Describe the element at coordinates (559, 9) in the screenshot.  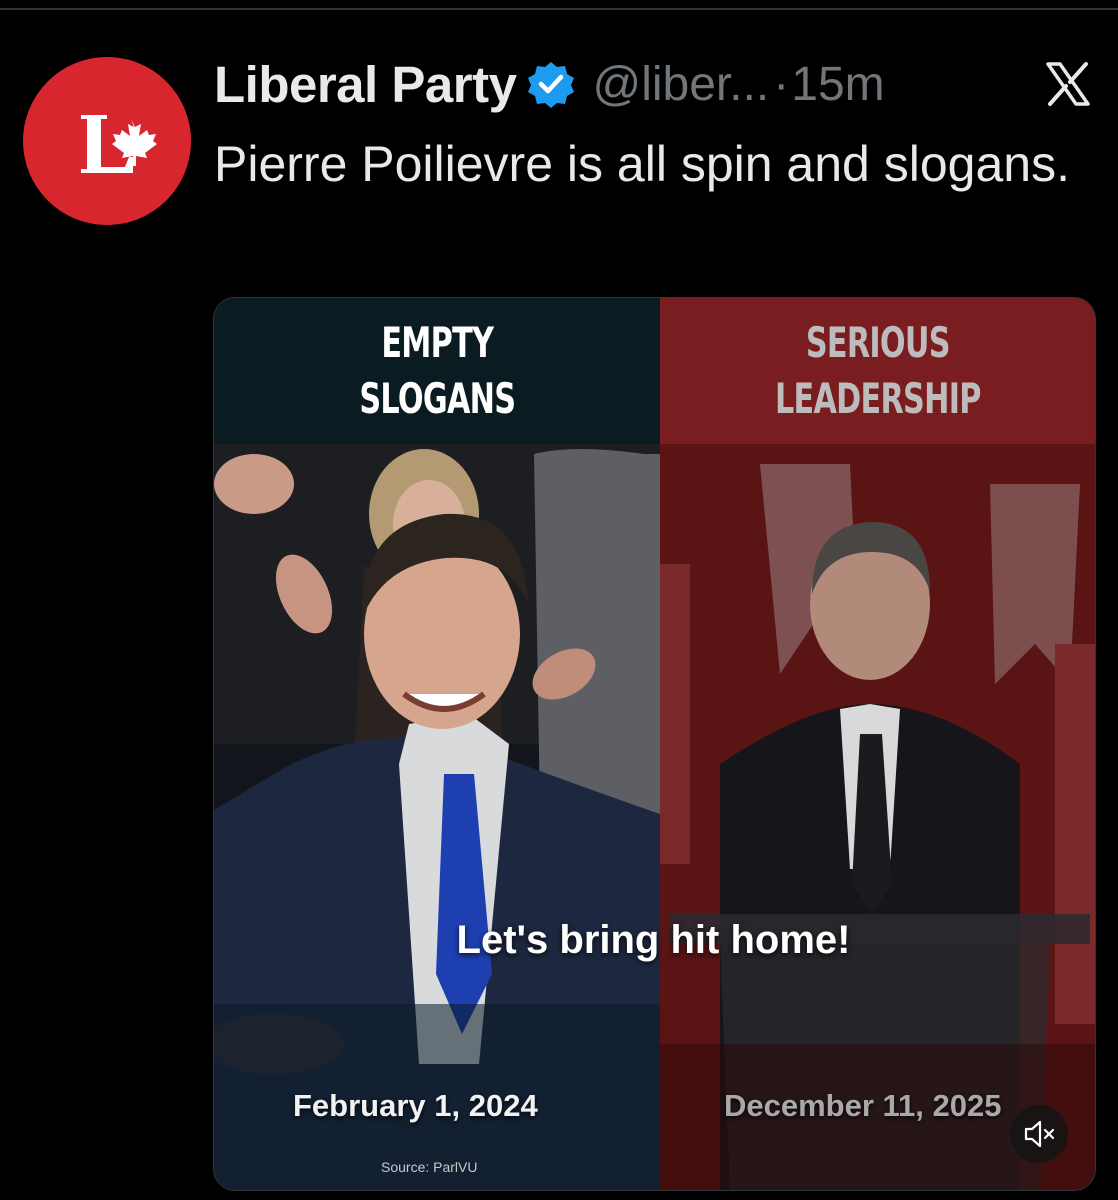
I see `top-divider` at that location.